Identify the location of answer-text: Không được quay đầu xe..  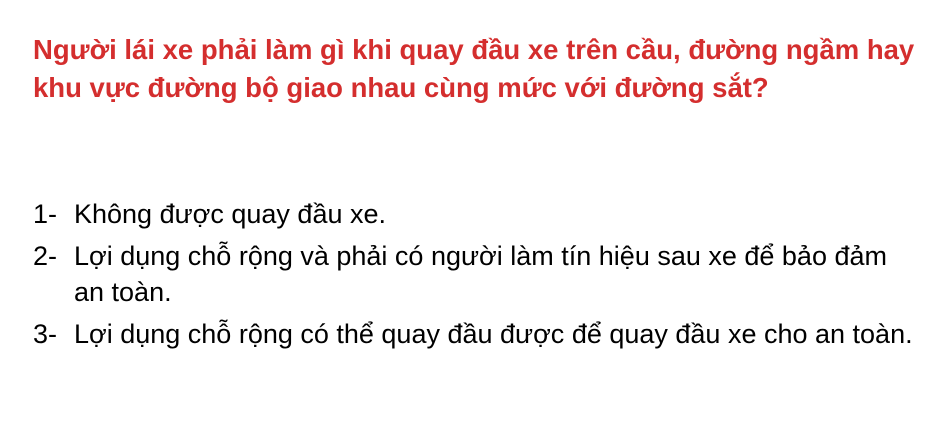
(230, 214).